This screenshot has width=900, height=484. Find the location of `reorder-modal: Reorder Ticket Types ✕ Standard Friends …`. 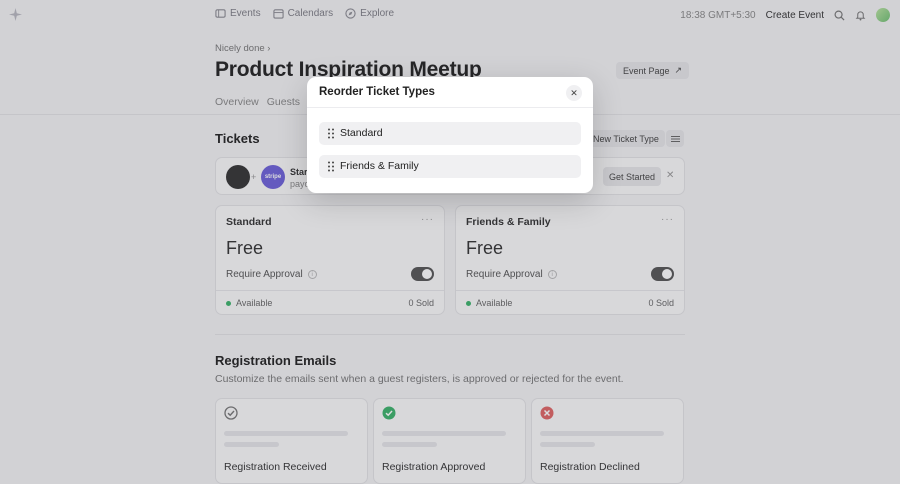

reorder-modal: Reorder Ticket Types ✕ Standard Friends … is located at coordinates (450, 135).